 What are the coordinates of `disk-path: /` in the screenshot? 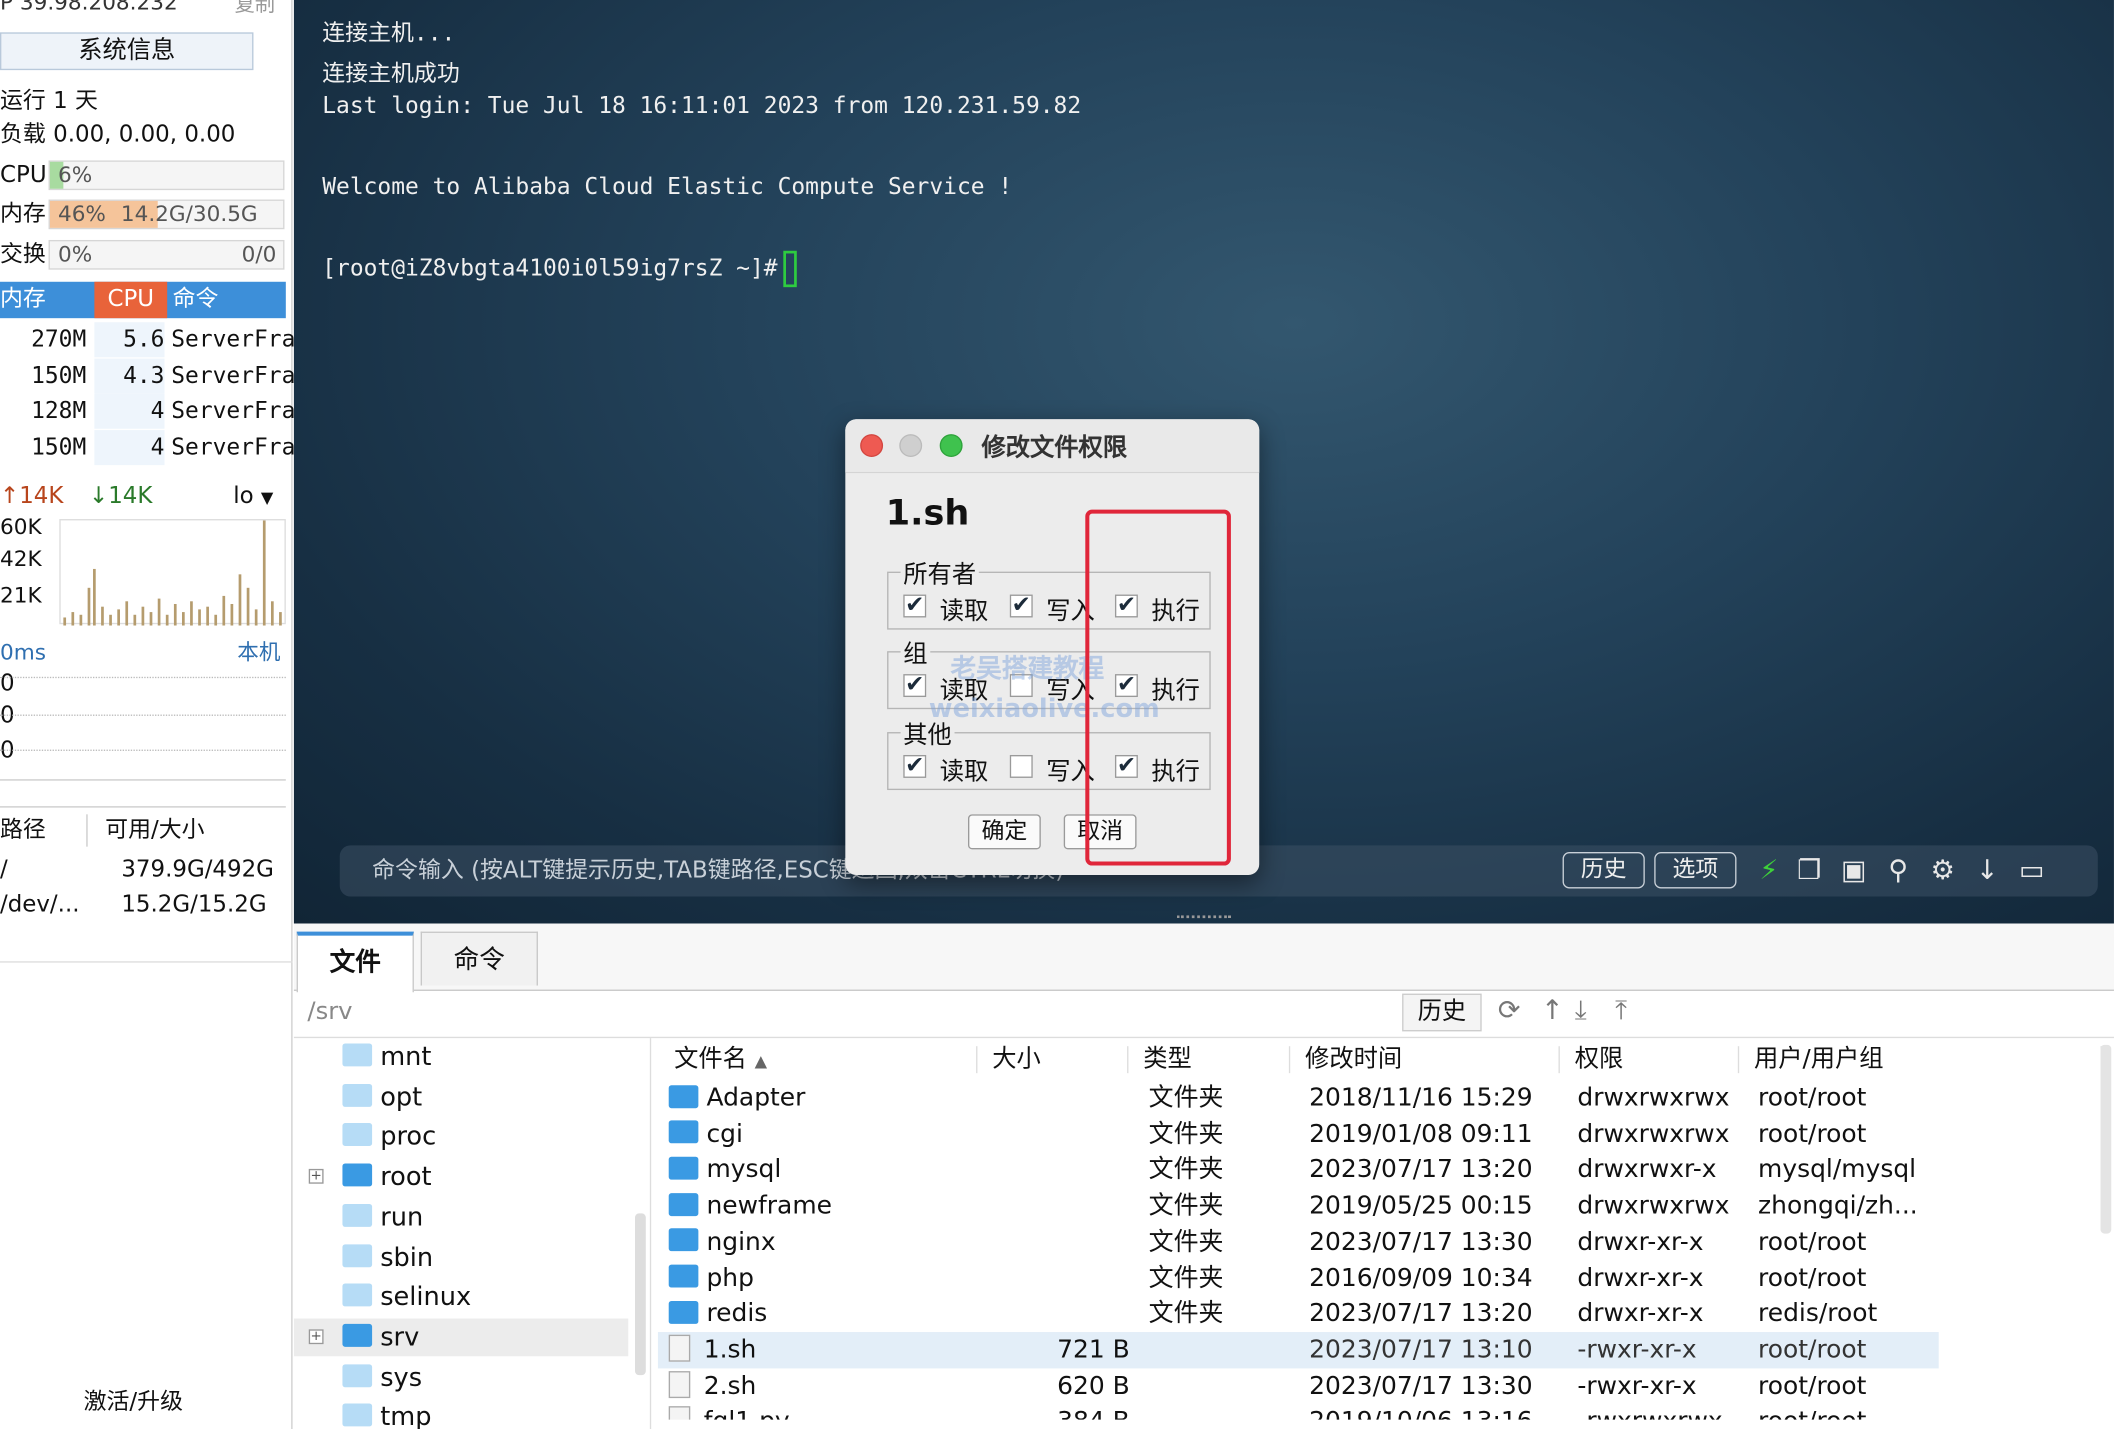 It's located at (4, 870).